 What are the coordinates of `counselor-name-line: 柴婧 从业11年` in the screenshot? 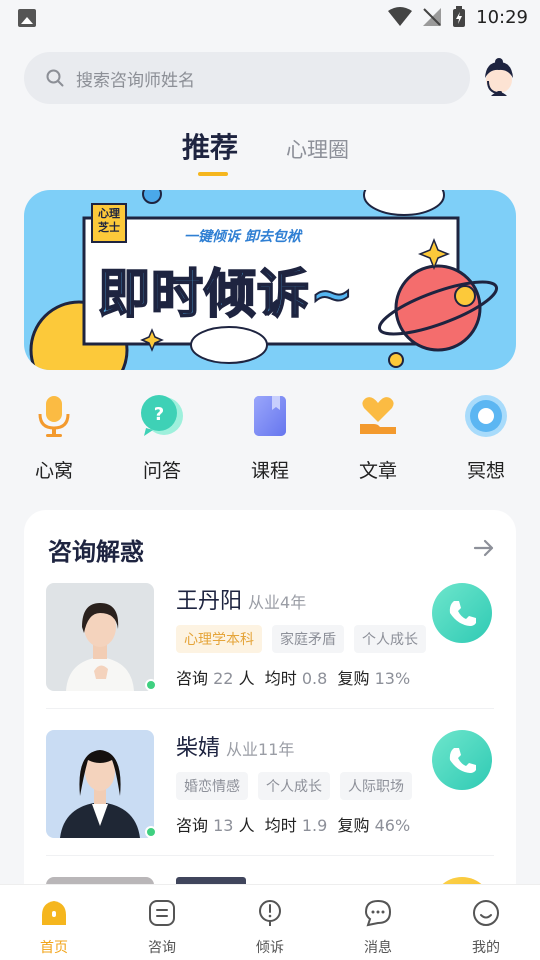 It's located at (235, 746).